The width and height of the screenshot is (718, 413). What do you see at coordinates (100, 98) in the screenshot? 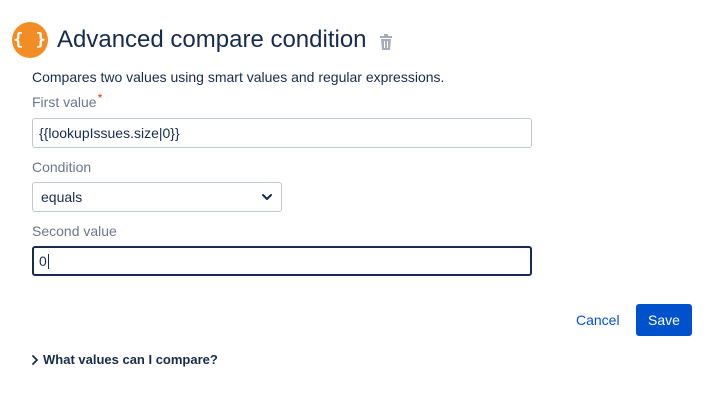
I see `required-marker: *` at bounding box center [100, 98].